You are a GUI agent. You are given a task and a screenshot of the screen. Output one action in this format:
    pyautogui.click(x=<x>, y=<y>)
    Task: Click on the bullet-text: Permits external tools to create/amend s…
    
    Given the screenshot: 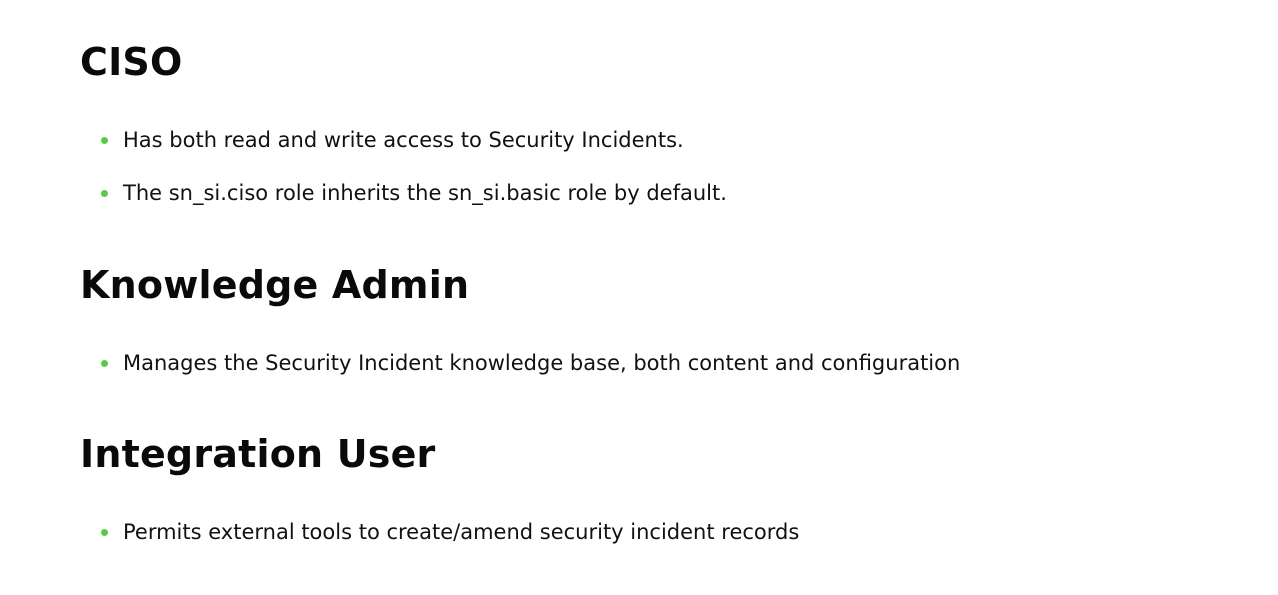 What is the action you would take?
    pyautogui.click(x=461, y=532)
    